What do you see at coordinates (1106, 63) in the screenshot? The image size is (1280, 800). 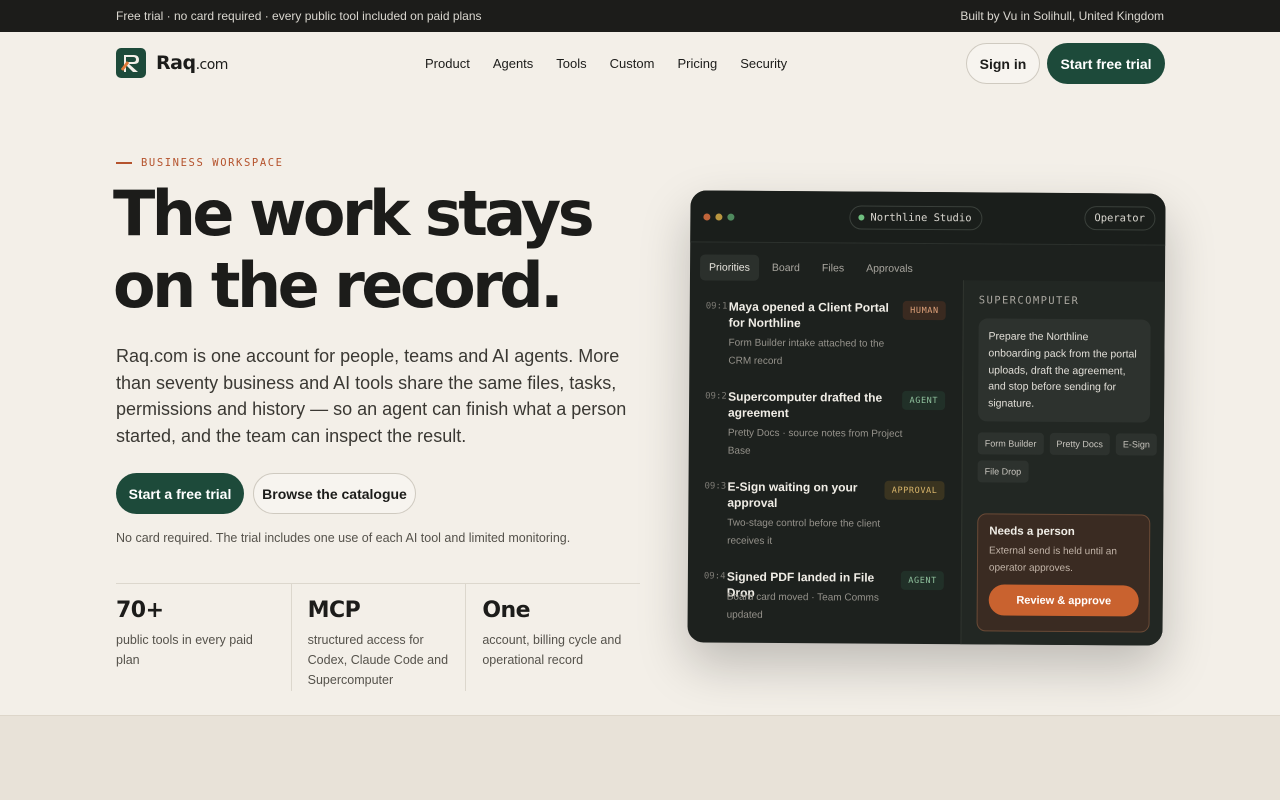 I see `start-free-trial-button: Start free trial` at bounding box center [1106, 63].